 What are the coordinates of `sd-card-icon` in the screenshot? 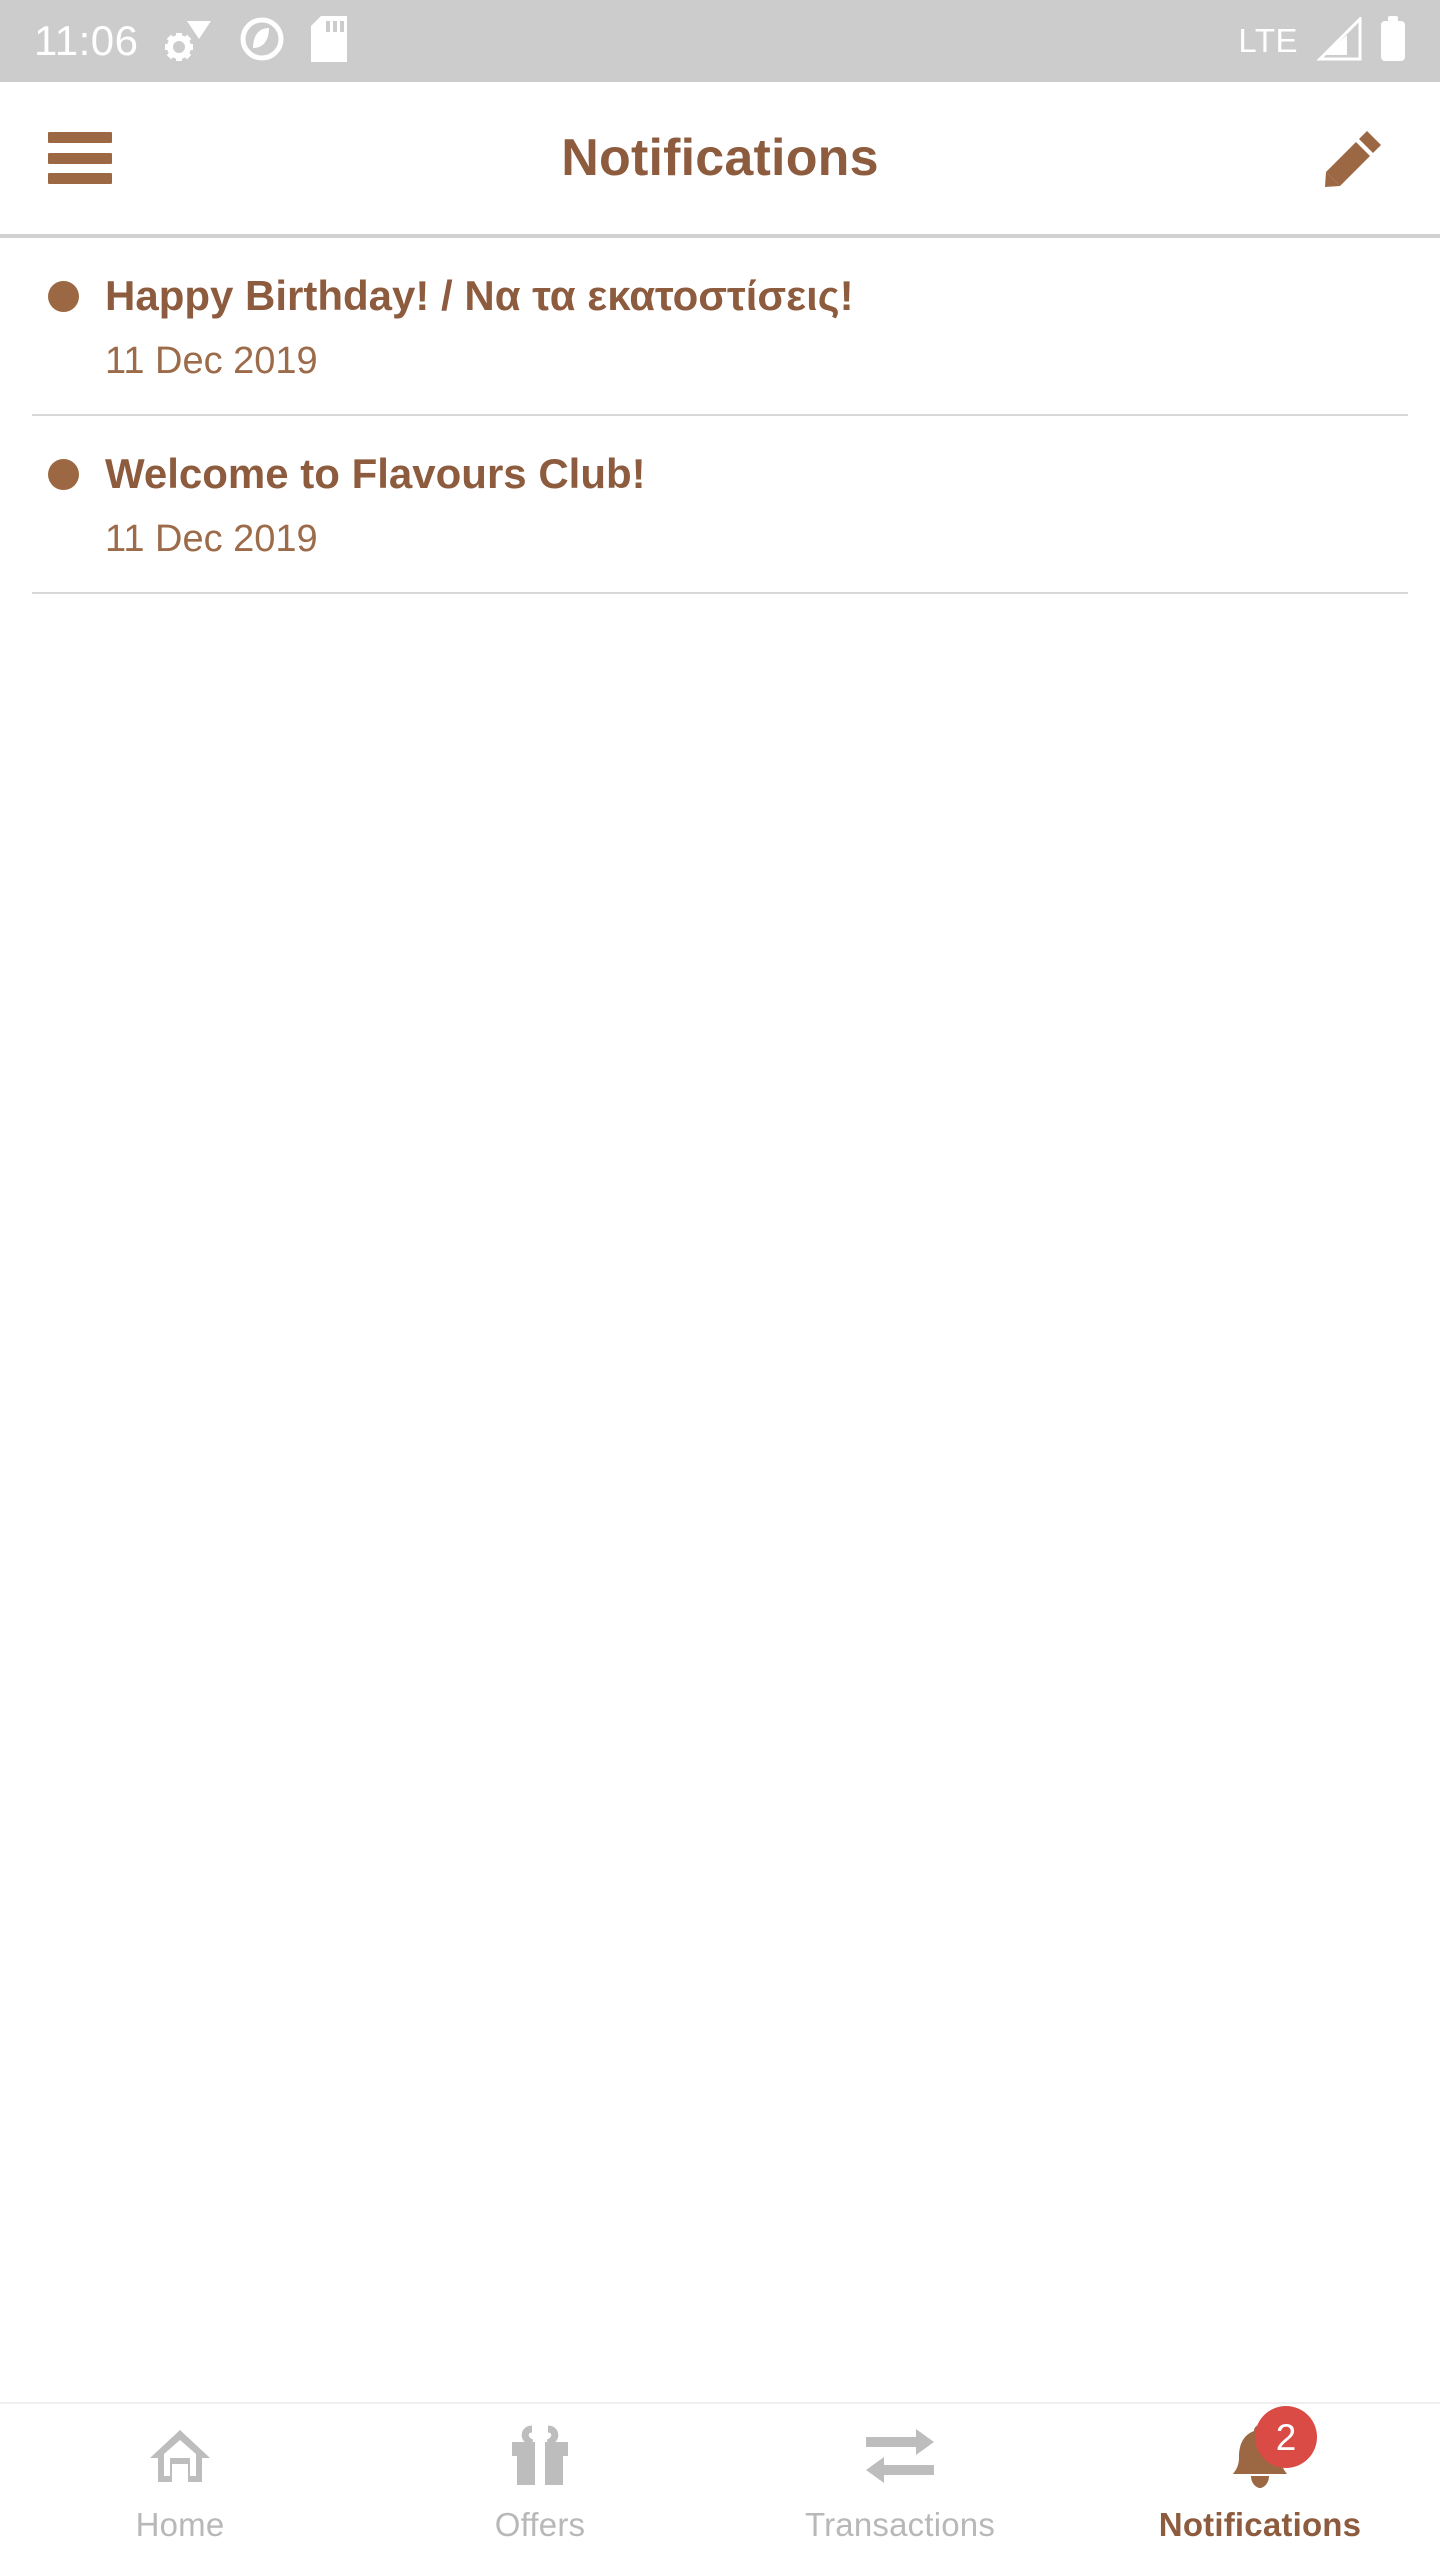 It's located at (328, 41).